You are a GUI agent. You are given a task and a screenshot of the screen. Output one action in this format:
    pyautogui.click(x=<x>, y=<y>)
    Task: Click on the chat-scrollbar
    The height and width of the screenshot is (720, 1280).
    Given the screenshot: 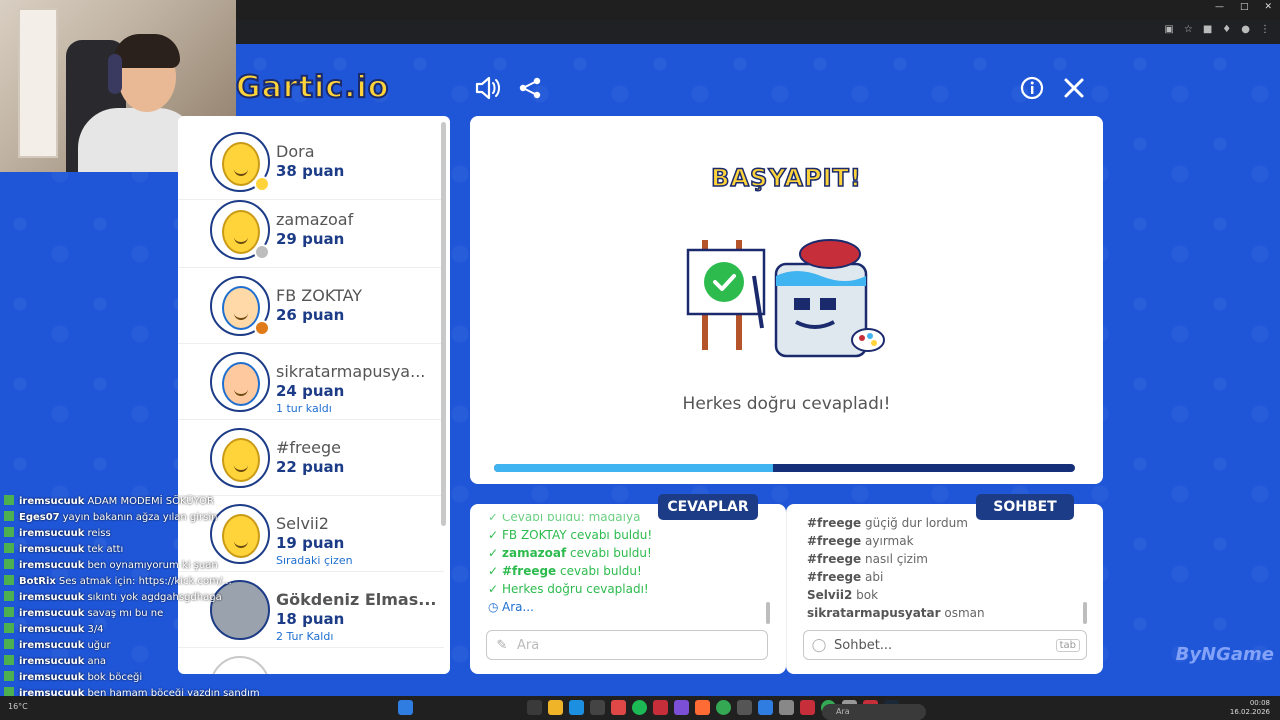 What is the action you would take?
    pyautogui.click(x=1085, y=613)
    